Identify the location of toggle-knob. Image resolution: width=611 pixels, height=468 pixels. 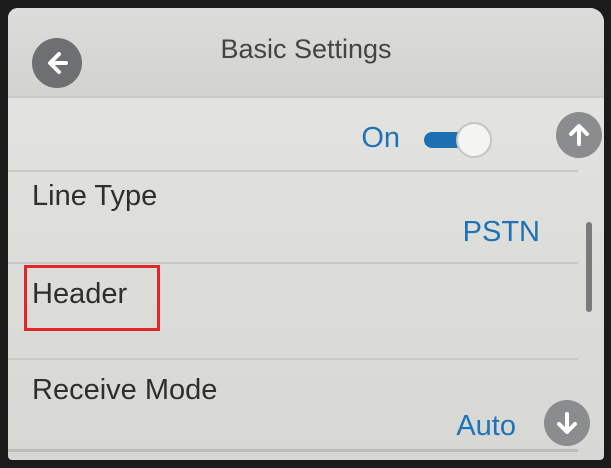
(474, 140).